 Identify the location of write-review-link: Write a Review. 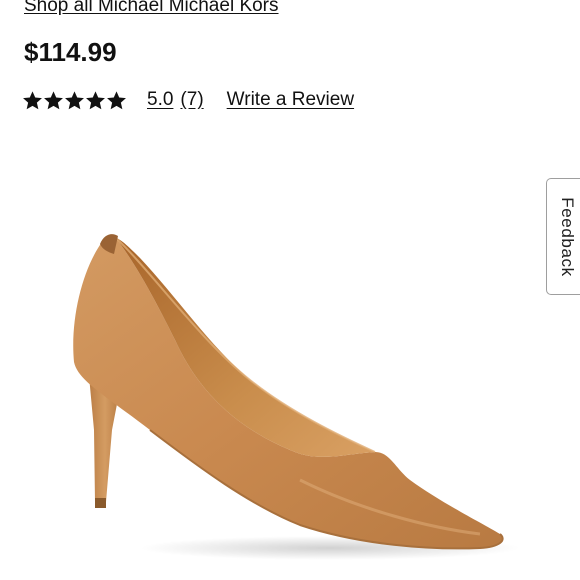
(290, 100).